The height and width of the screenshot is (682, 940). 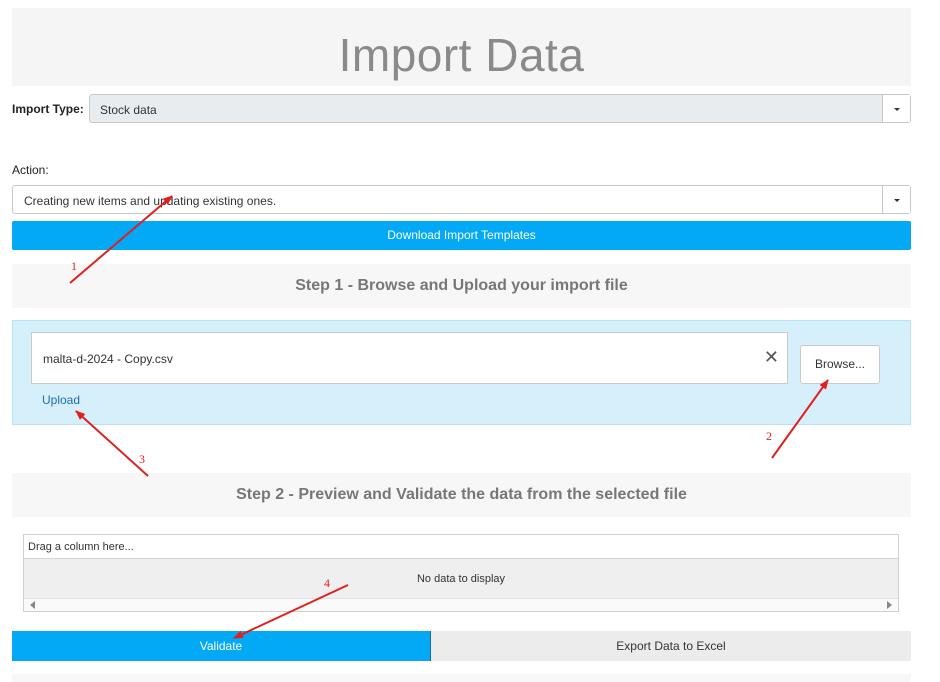 What do you see at coordinates (48, 109) in the screenshot?
I see `import-type-label: Import Type:` at bounding box center [48, 109].